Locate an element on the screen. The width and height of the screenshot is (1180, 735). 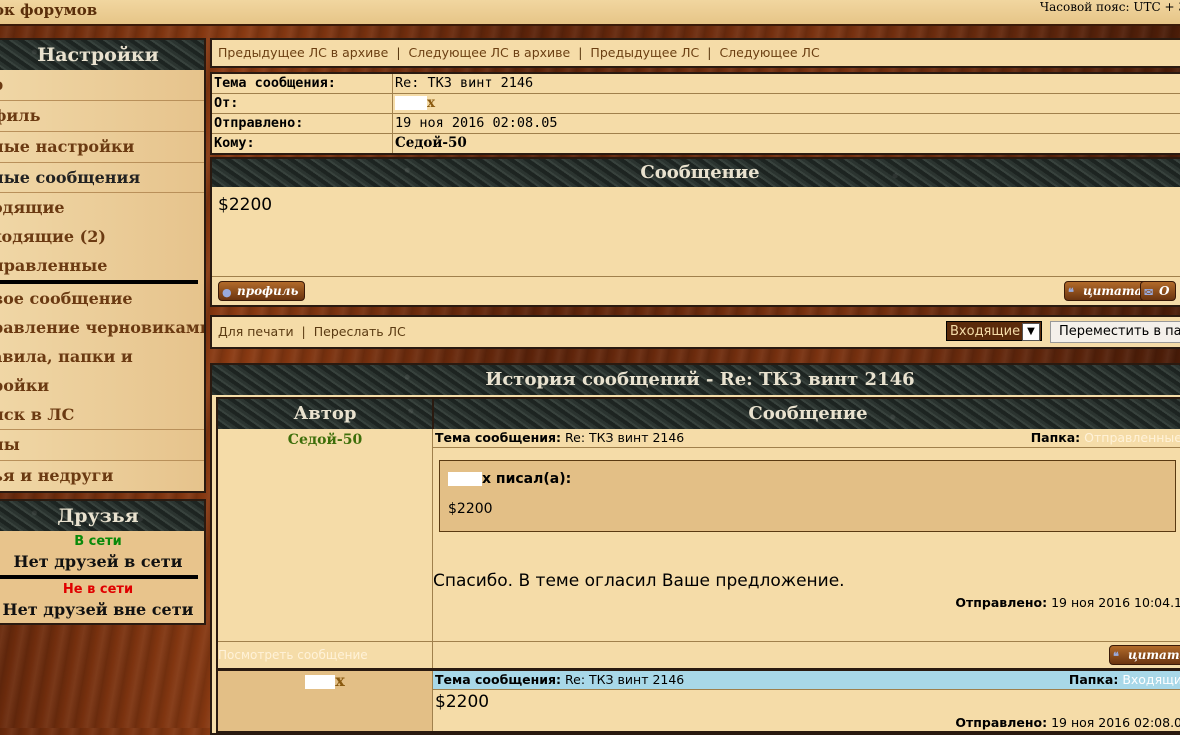
message-title: Сообщение is located at coordinates (696, 173).